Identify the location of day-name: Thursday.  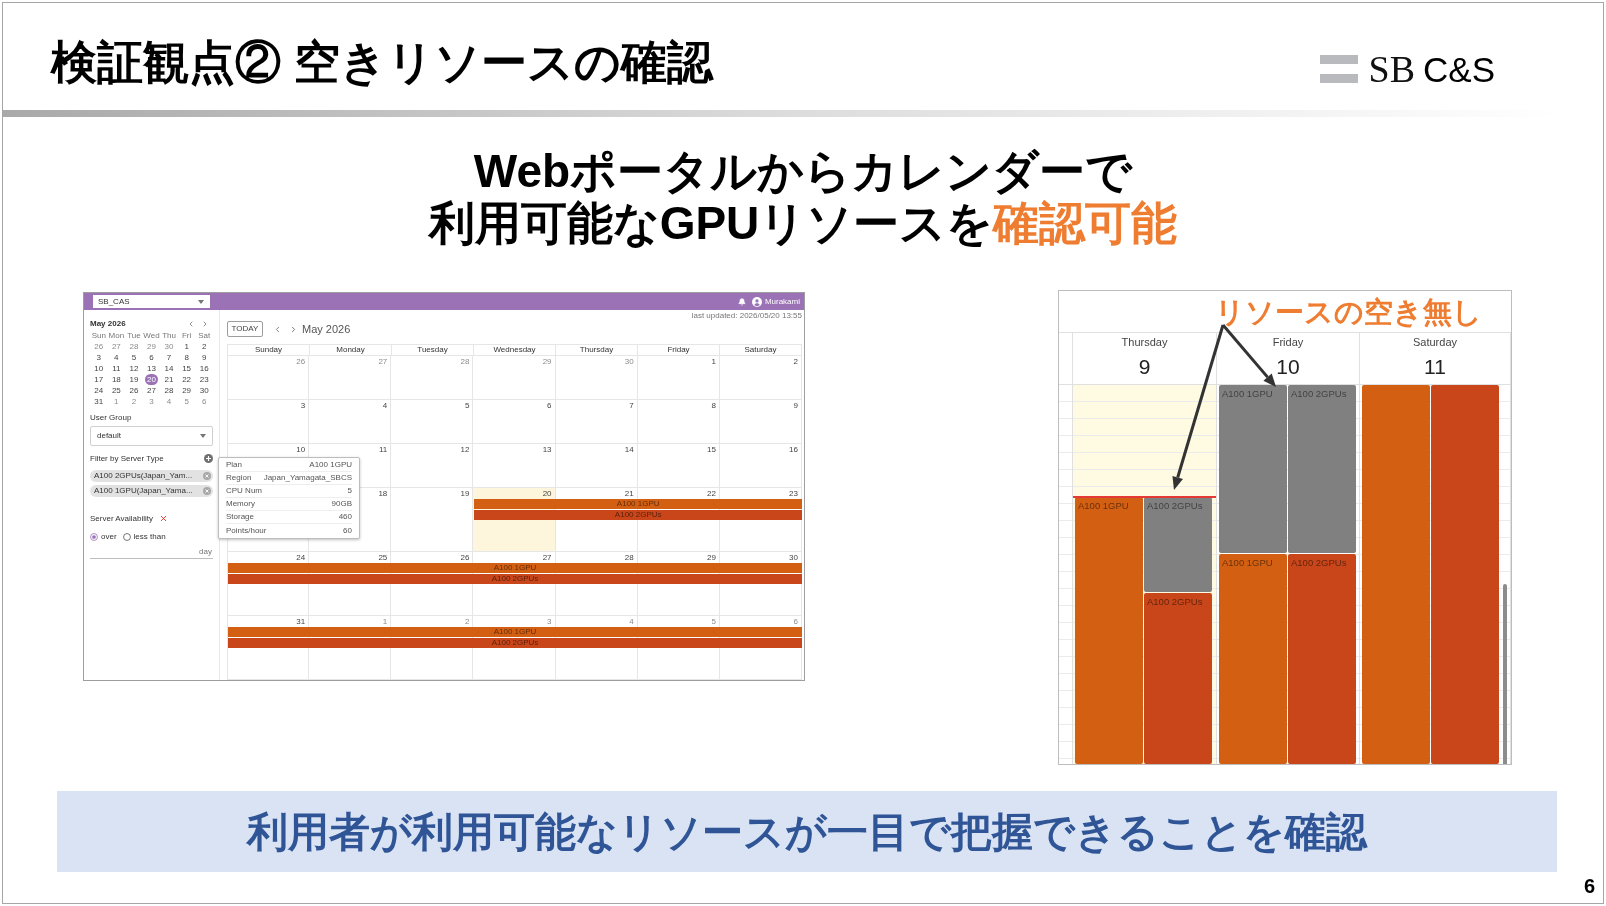
(1144, 342).